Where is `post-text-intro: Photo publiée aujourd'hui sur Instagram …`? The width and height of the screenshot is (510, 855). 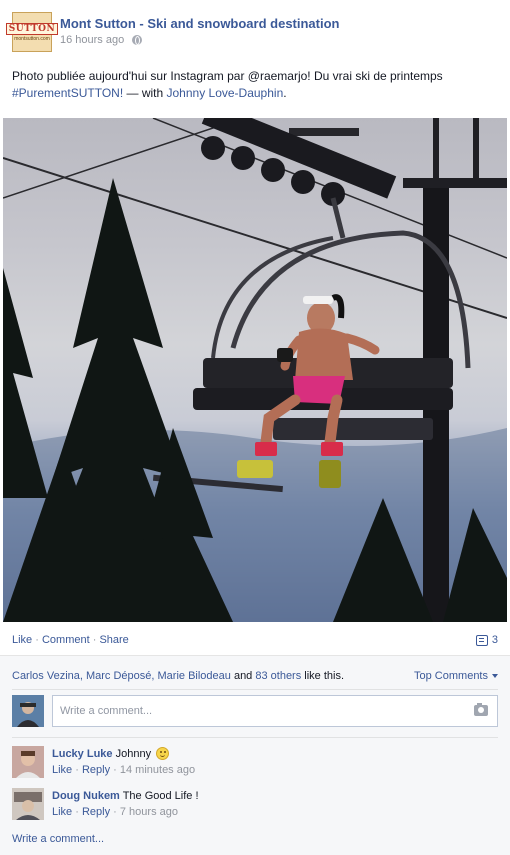 post-text-intro: Photo publiée aujourd'hui sur Instagram … is located at coordinates (227, 76).